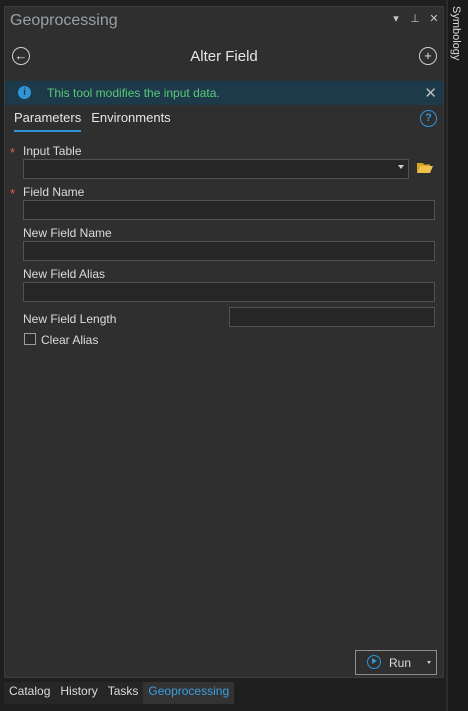  What do you see at coordinates (30, 693) in the screenshot?
I see `tab-catalog: Catalog` at bounding box center [30, 693].